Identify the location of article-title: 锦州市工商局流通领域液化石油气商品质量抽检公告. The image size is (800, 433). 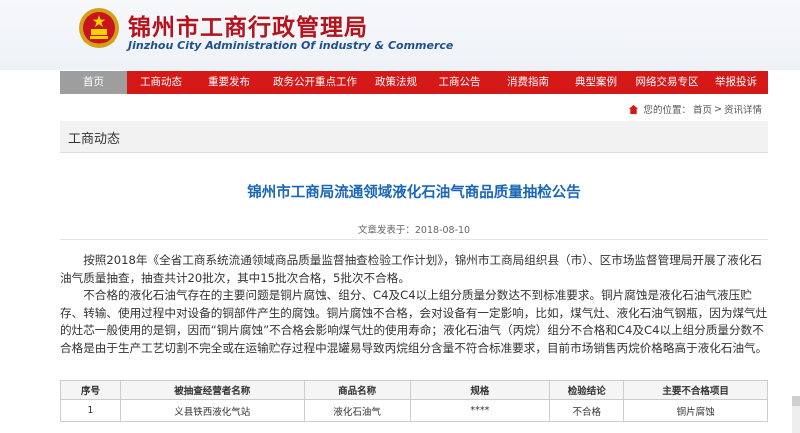
(414, 193).